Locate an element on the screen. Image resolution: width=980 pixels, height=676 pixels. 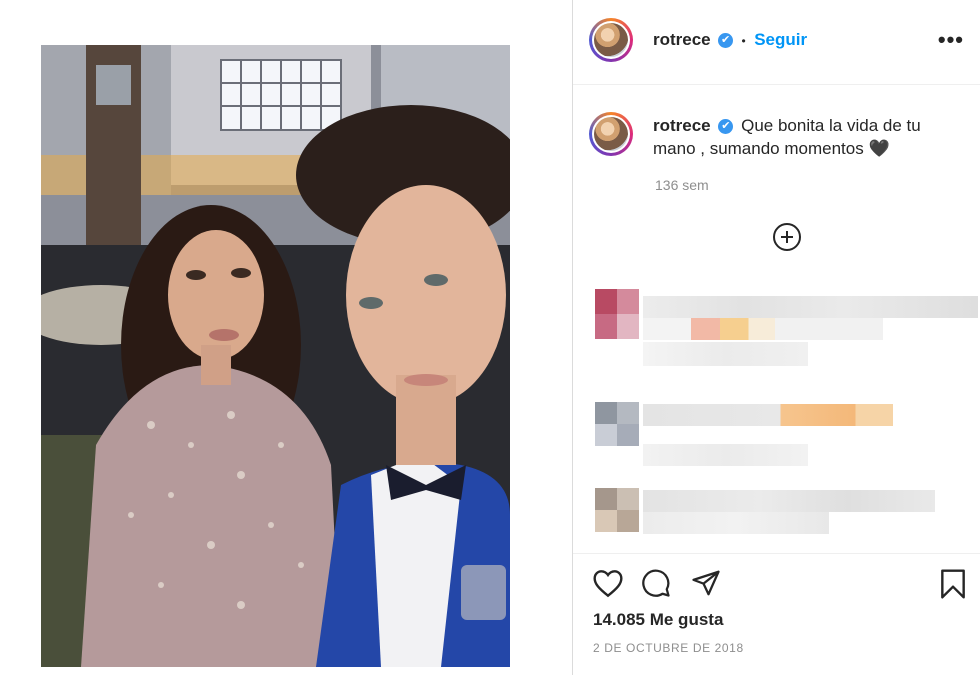
comment-bubble-icon is located at coordinates (656, 583).